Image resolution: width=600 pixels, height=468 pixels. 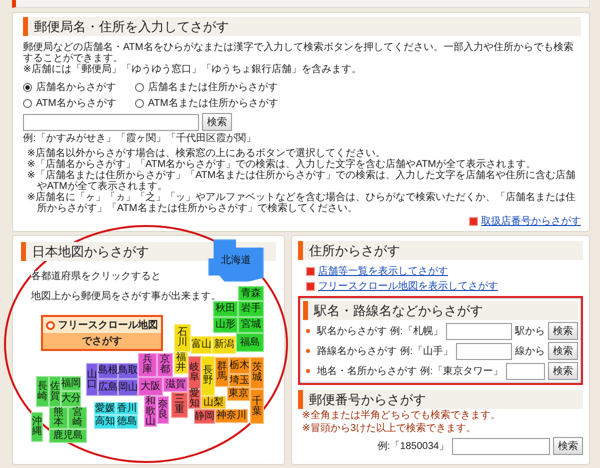 I want to click on note-text: ※全角または半角どちらでも検索できます。, so click(x=401, y=416).